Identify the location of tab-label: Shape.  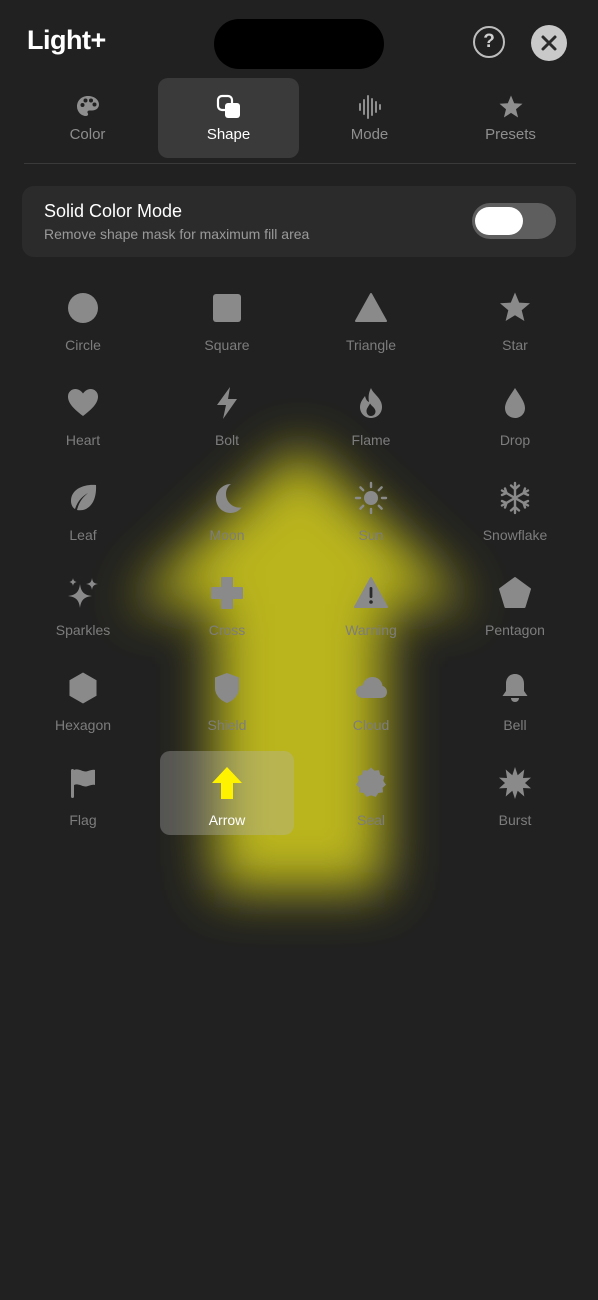
(228, 134).